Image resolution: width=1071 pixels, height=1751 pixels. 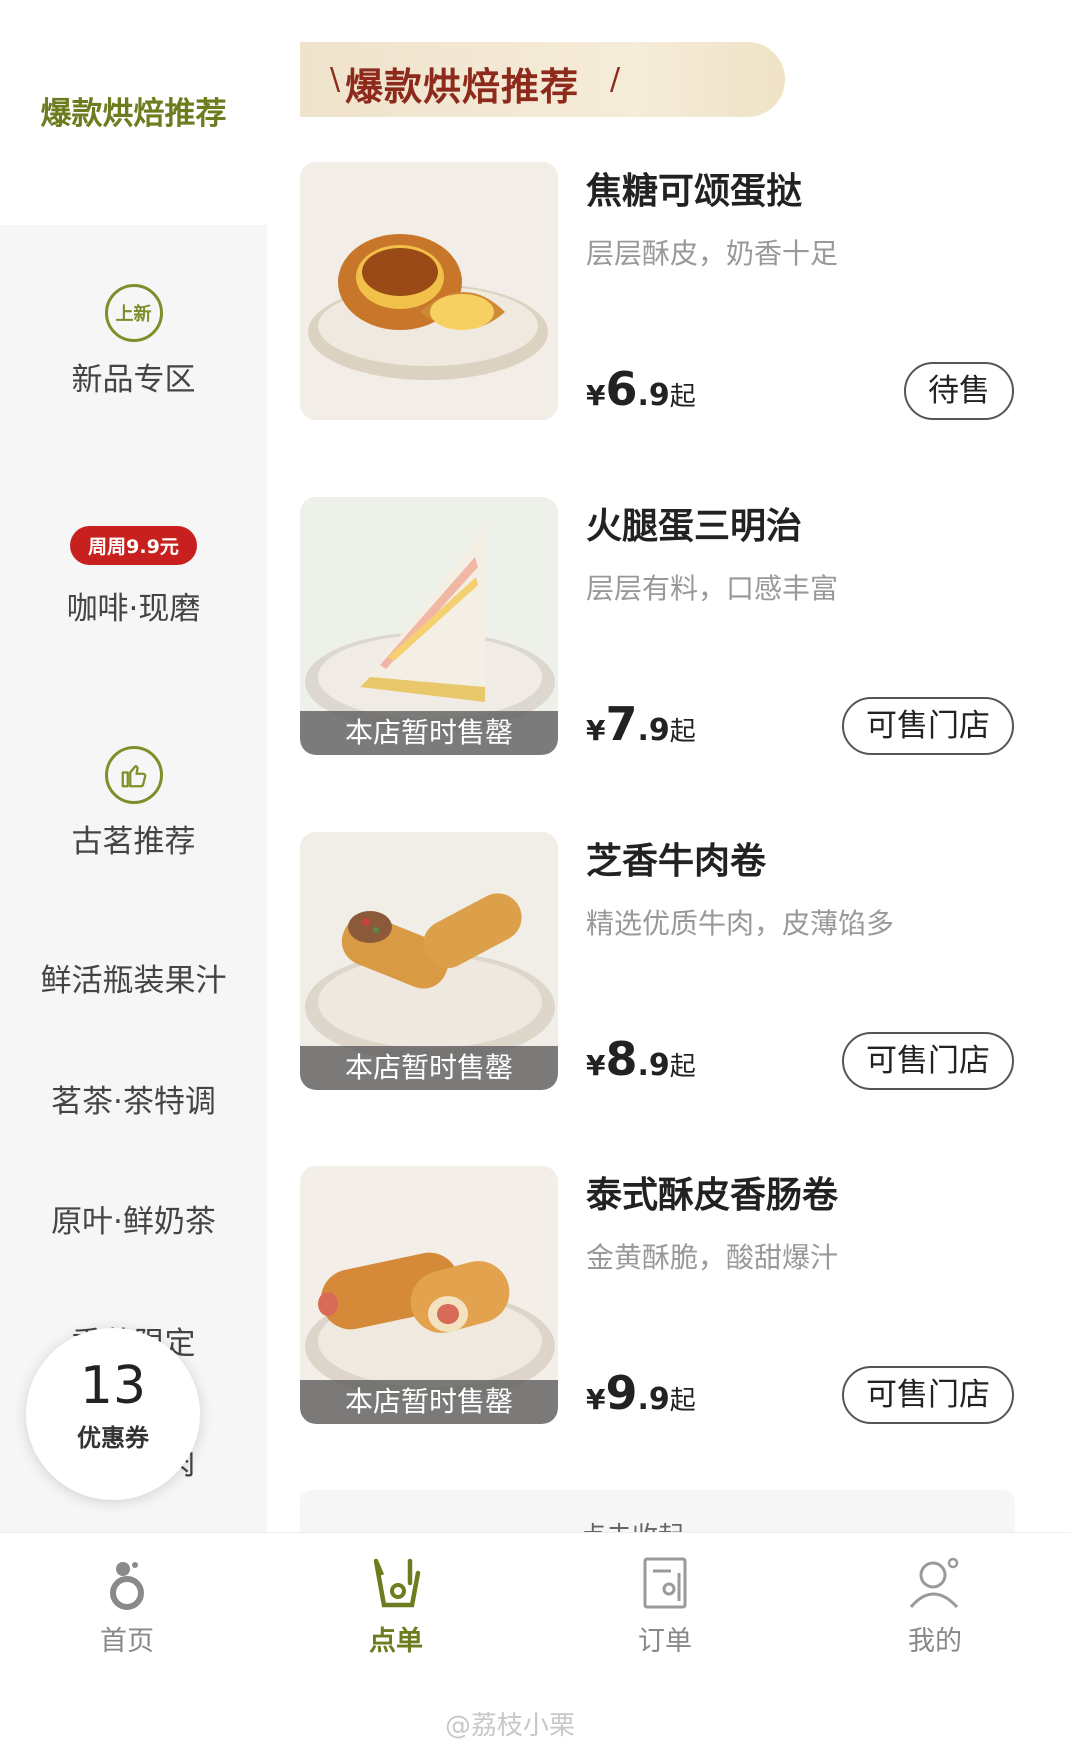 What do you see at coordinates (740, 923) in the screenshot?
I see `product-desc: 精选优质牛肉，皮薄馅多` at bounding box center [740, 923].